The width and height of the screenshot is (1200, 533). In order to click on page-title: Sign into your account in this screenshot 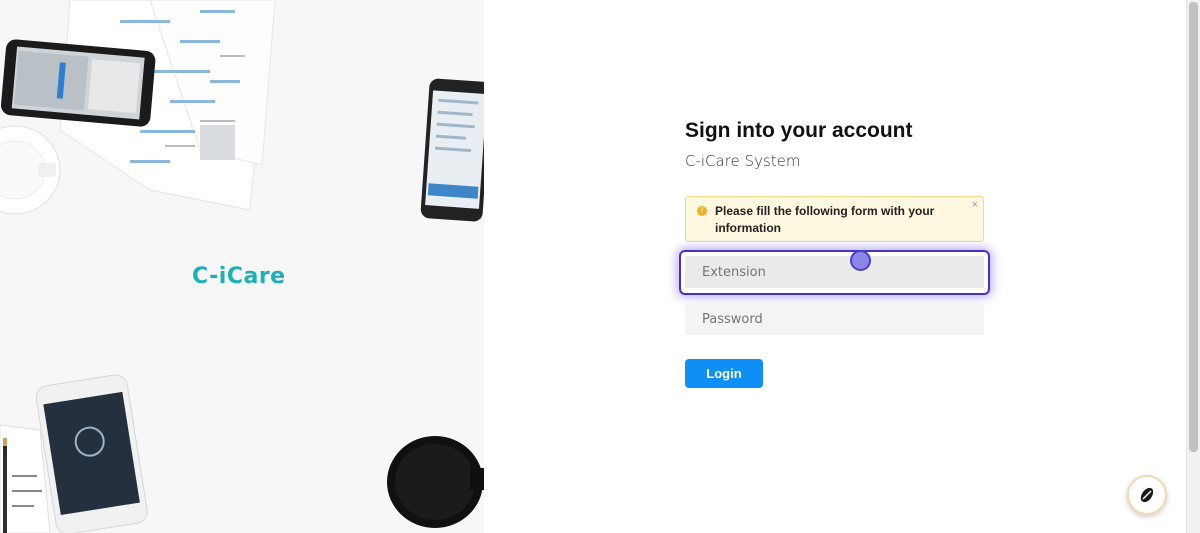, I will do `click(799, 130)`.